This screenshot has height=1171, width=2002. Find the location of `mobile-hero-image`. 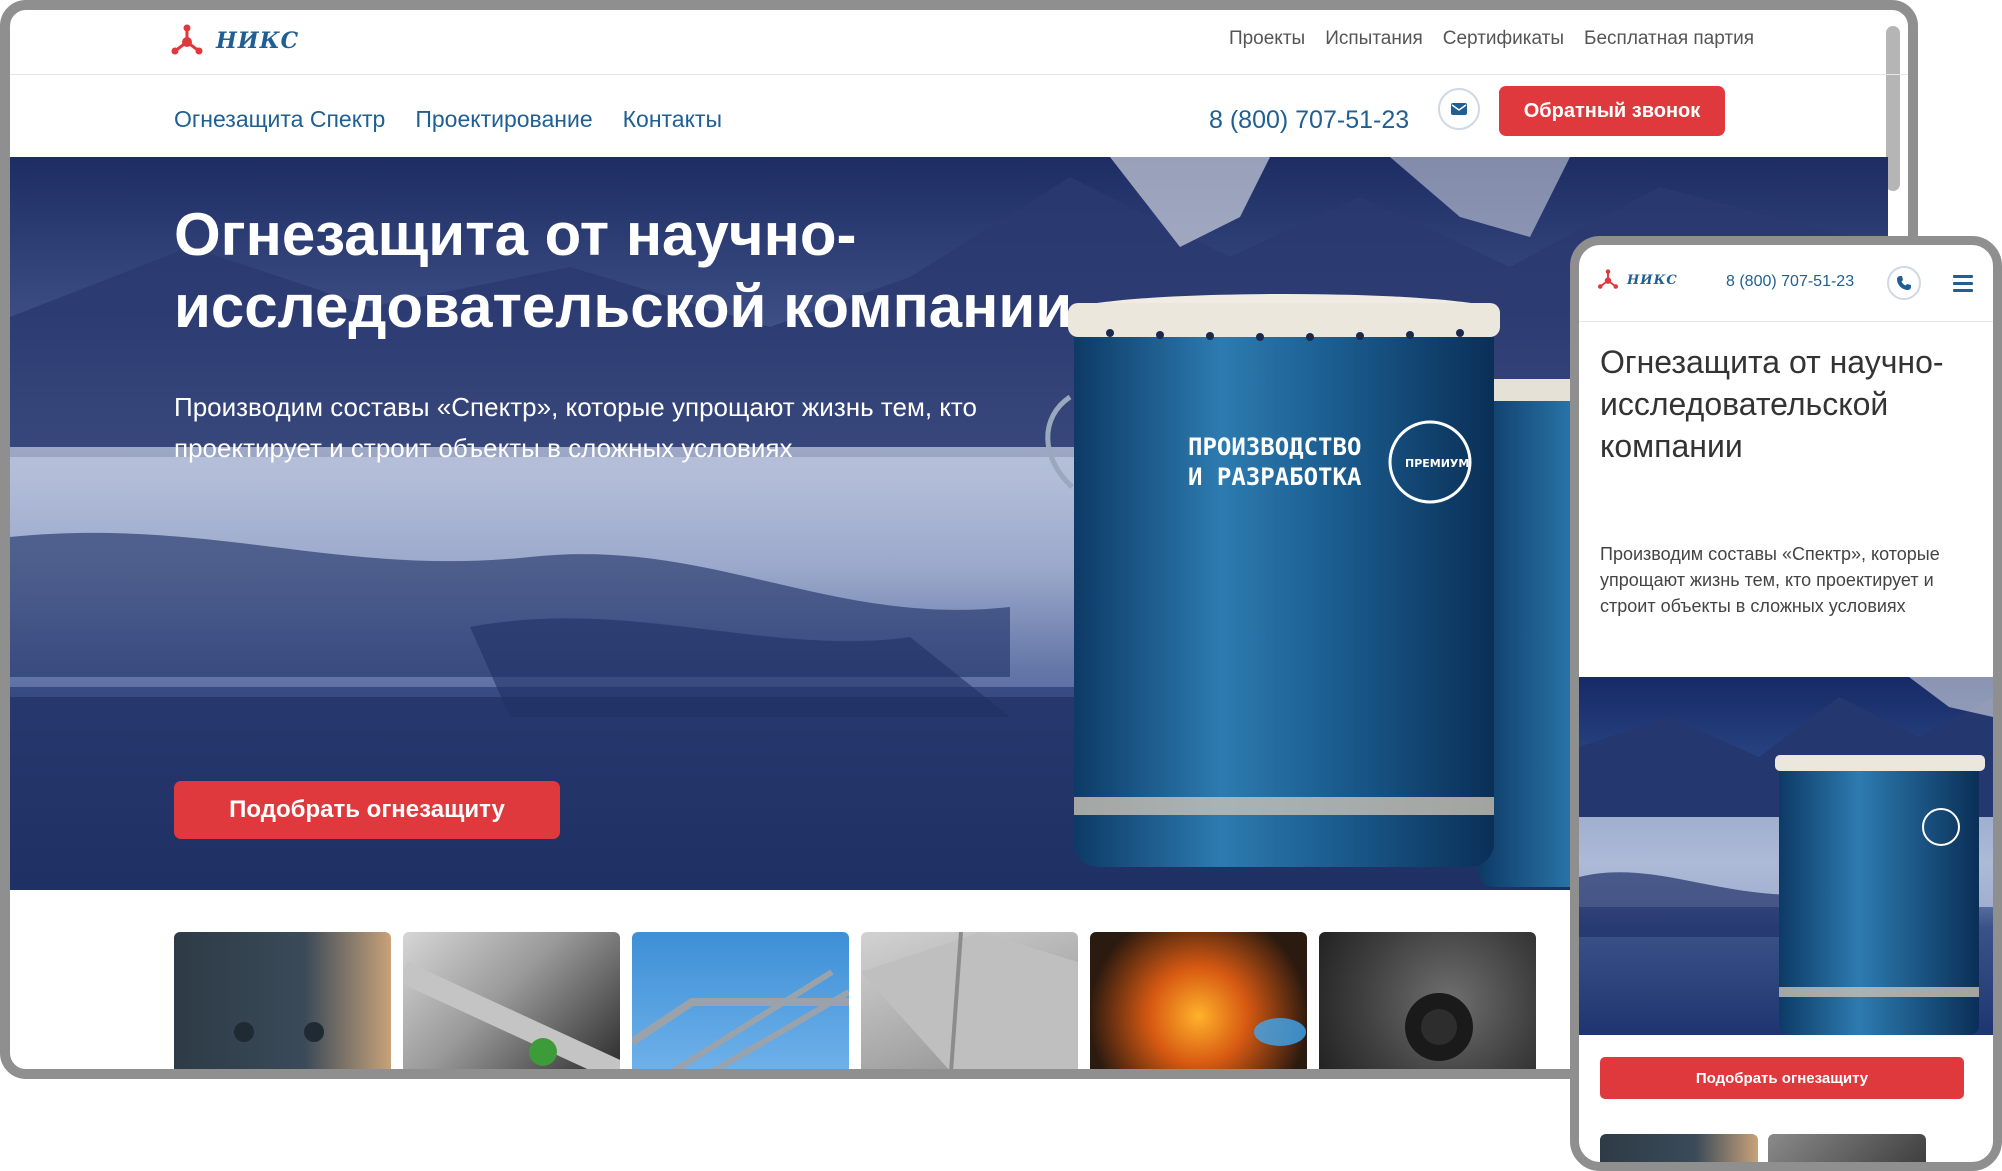

mobile-hero-image is located at coordinates (1786, 856).